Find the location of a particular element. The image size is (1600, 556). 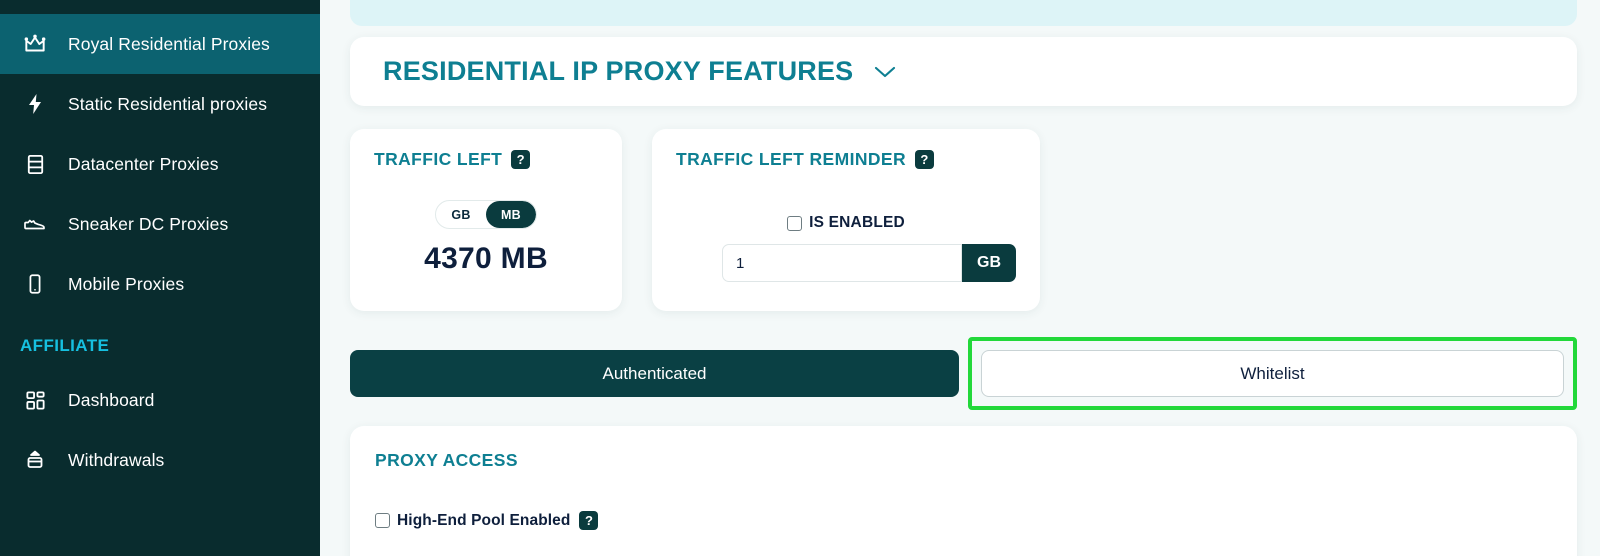

page-title: RESIDENTIAL IP PROXY FEATURES is located at coordinates (618, 71).